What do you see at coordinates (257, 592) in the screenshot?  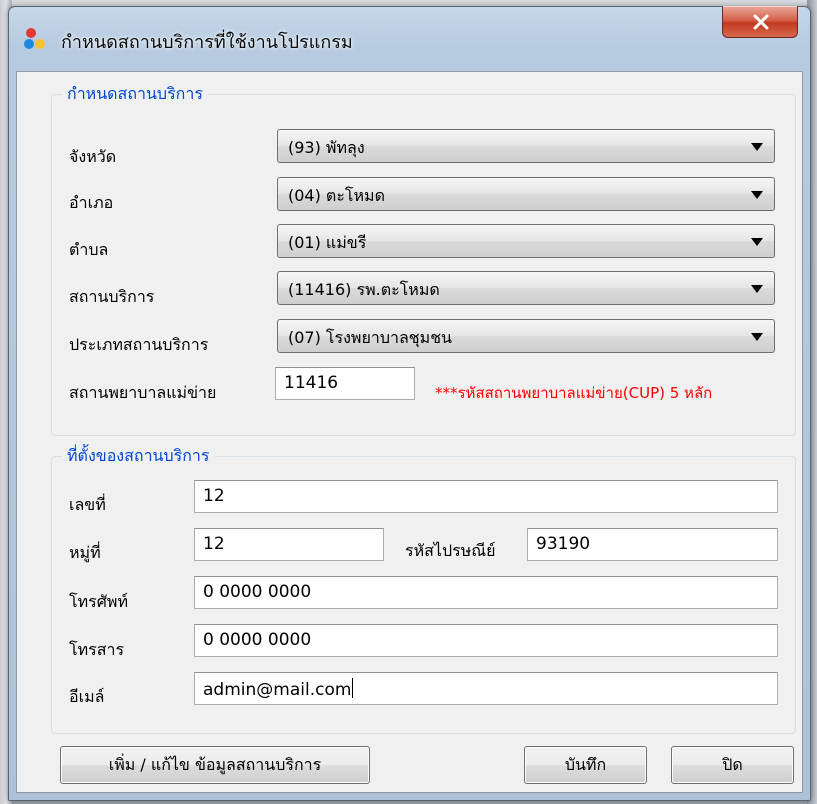 I see `phone-value: 0 0000 0000` at bounding box center [257, 592].